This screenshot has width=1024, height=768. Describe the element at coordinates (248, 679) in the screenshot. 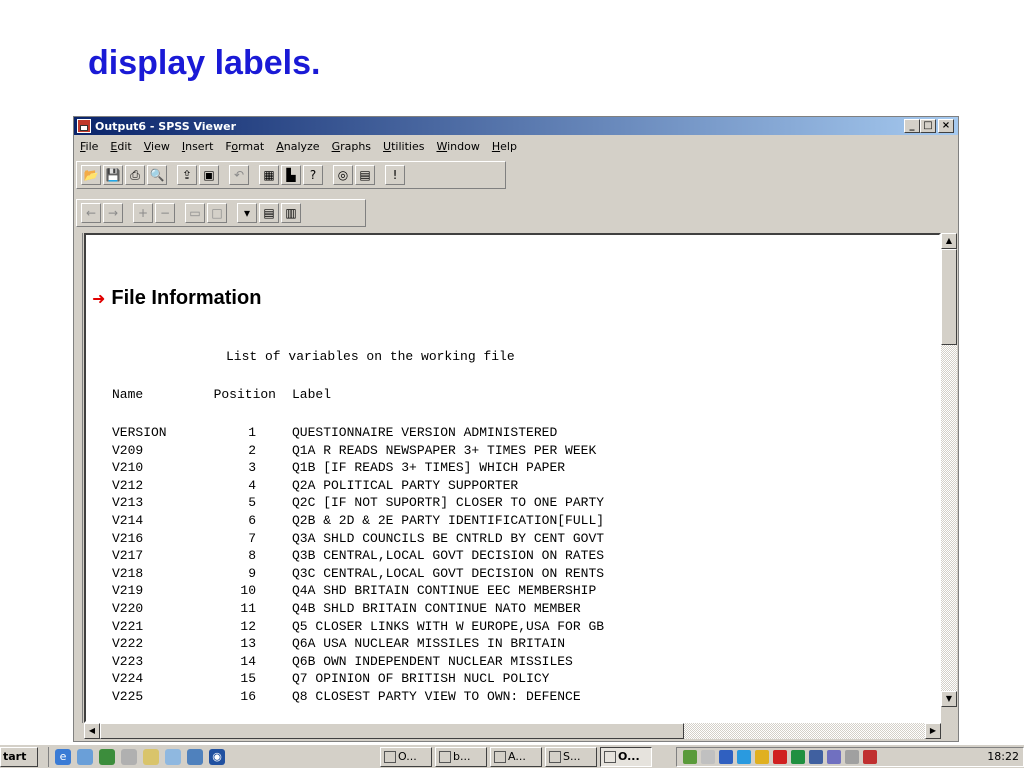

I see `variable-position: 15` at that location.